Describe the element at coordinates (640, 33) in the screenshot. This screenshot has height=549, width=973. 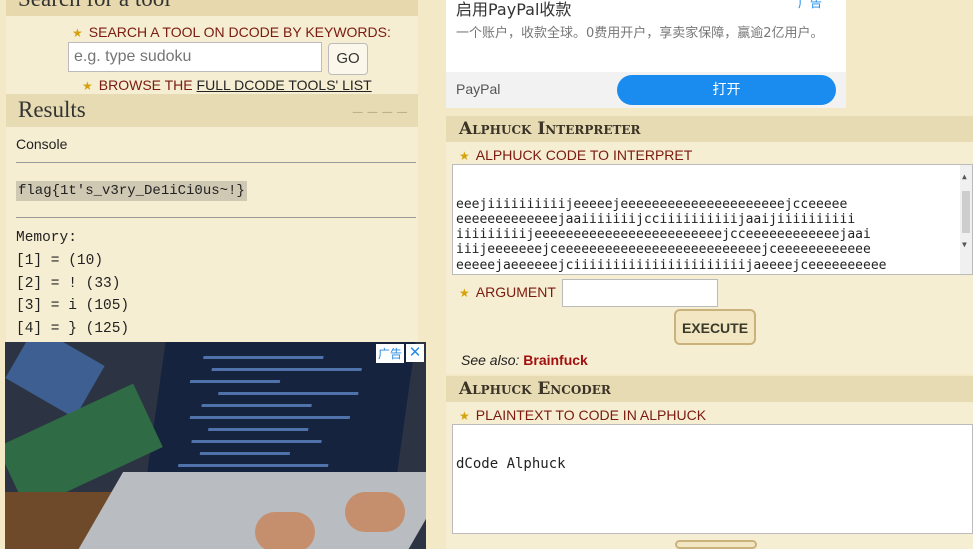
I see `paypal-ad-description: 一个账户，收款全球。0费用开户，享卖家保障，赢逾2亿用户。` at that location.